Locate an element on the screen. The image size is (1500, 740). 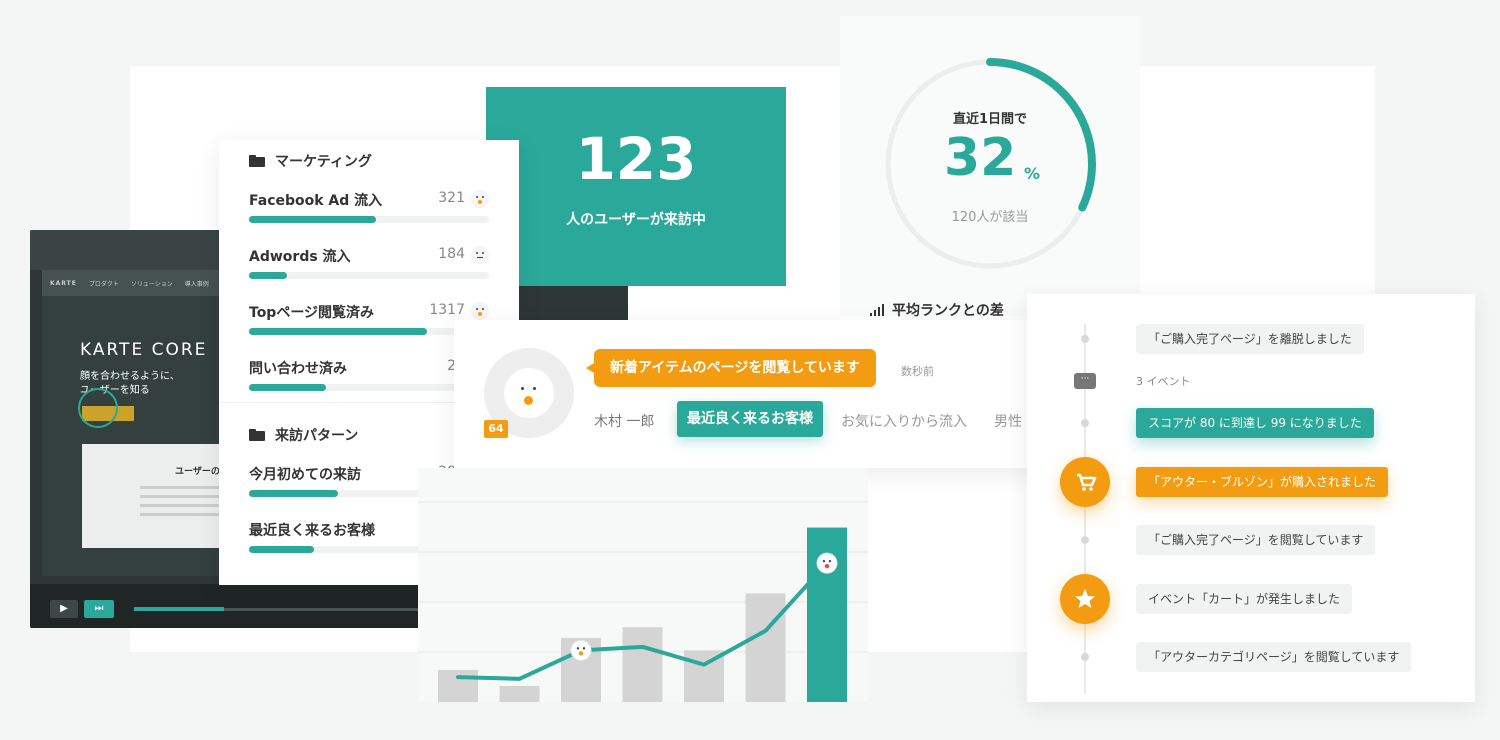
rank-diff-heading: 平均ランクとの差 is located at coordinates (937, 310).